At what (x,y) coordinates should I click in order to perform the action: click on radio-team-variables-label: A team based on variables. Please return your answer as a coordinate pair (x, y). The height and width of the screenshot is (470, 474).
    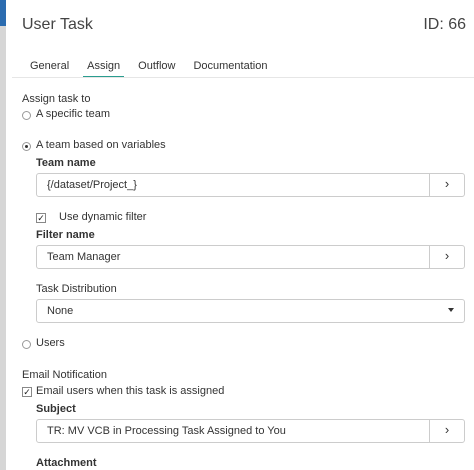
    Looking at the image, I should click on (101, 145).